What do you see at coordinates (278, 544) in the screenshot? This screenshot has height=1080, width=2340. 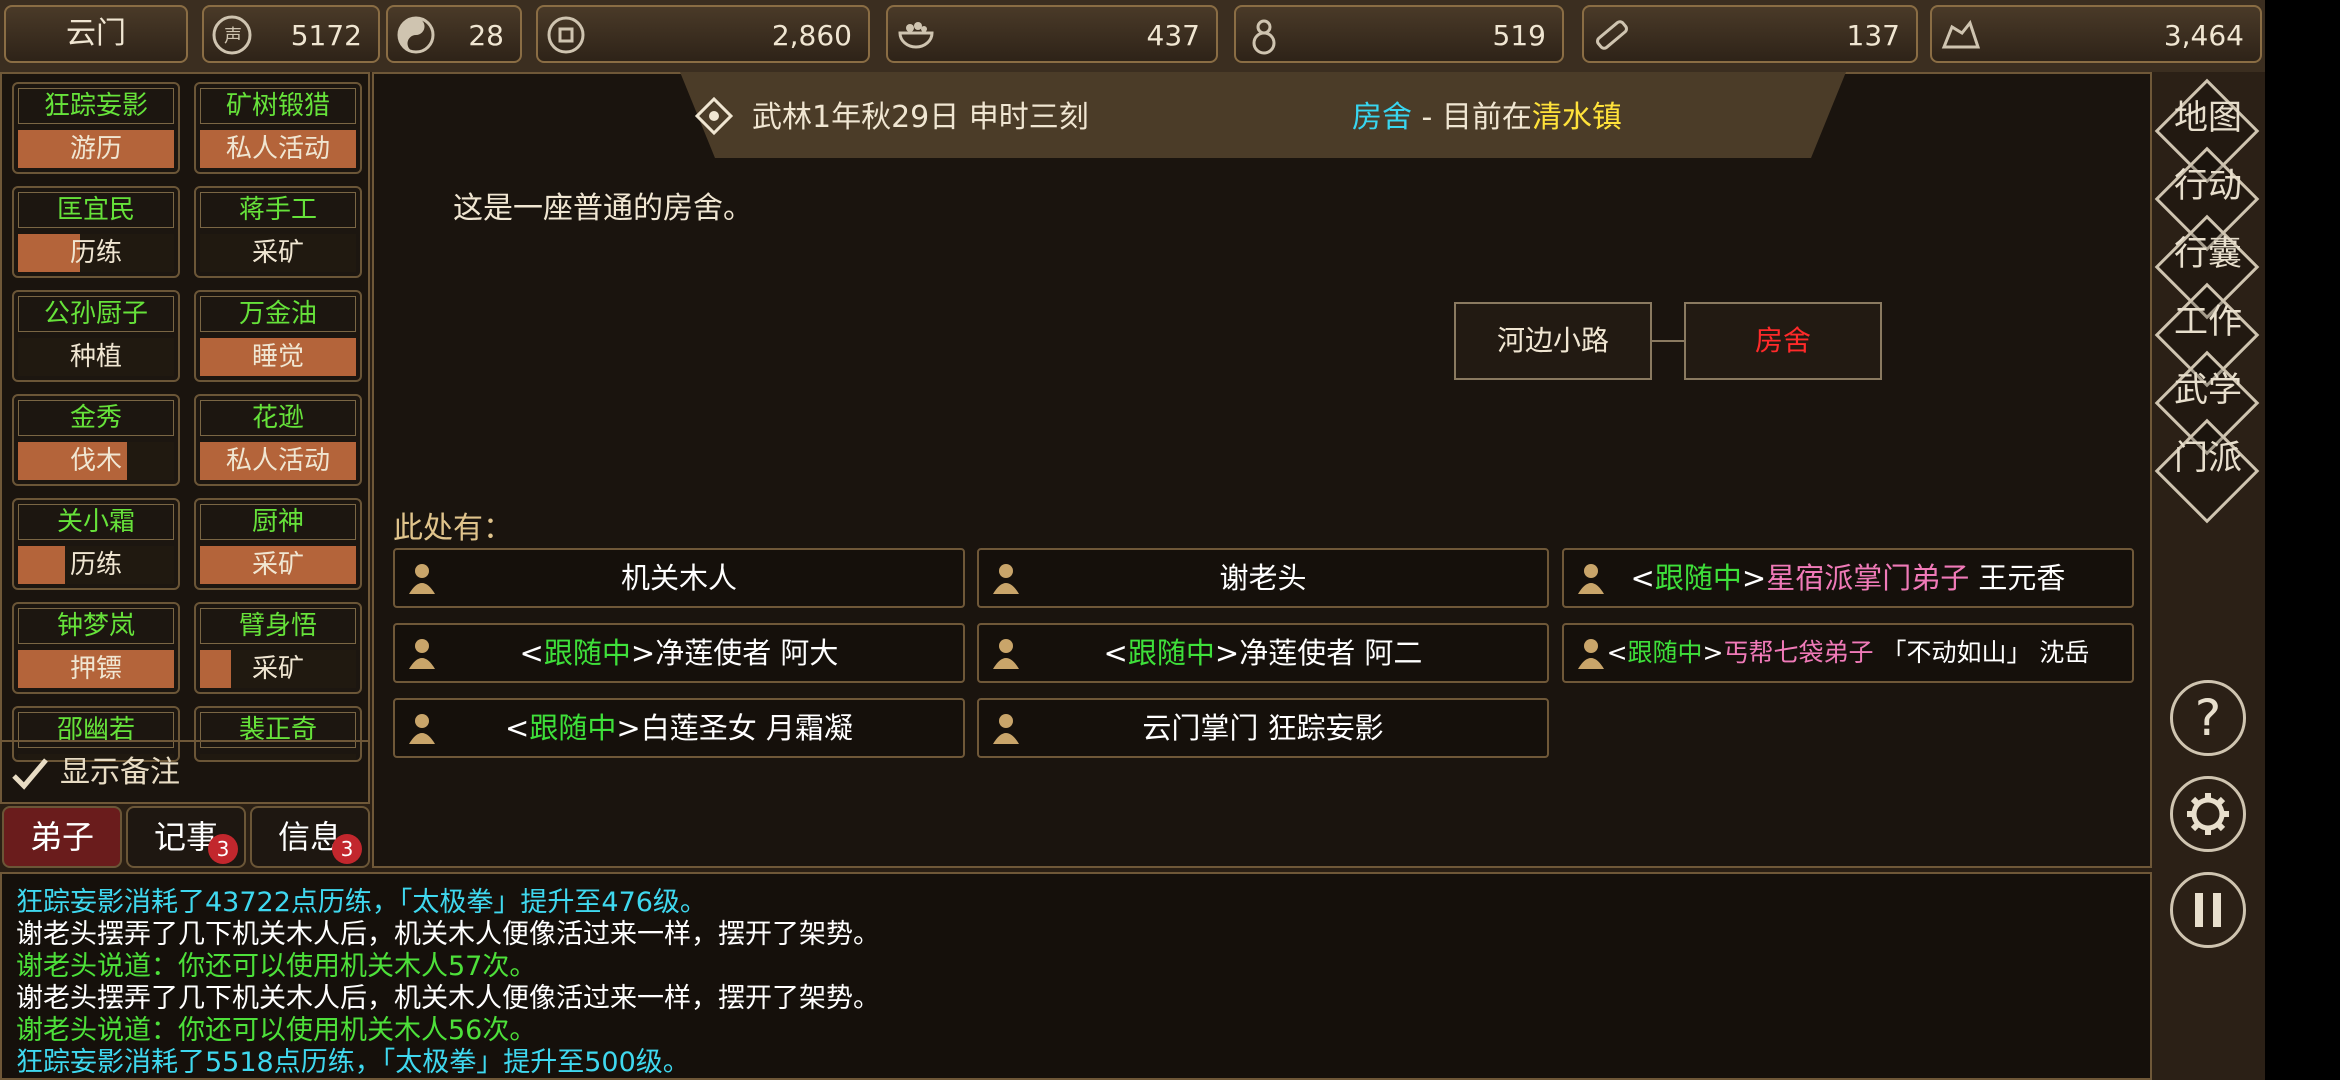 I see `disciple-card: 厨神 采矿` at bounding box center [278, 544].